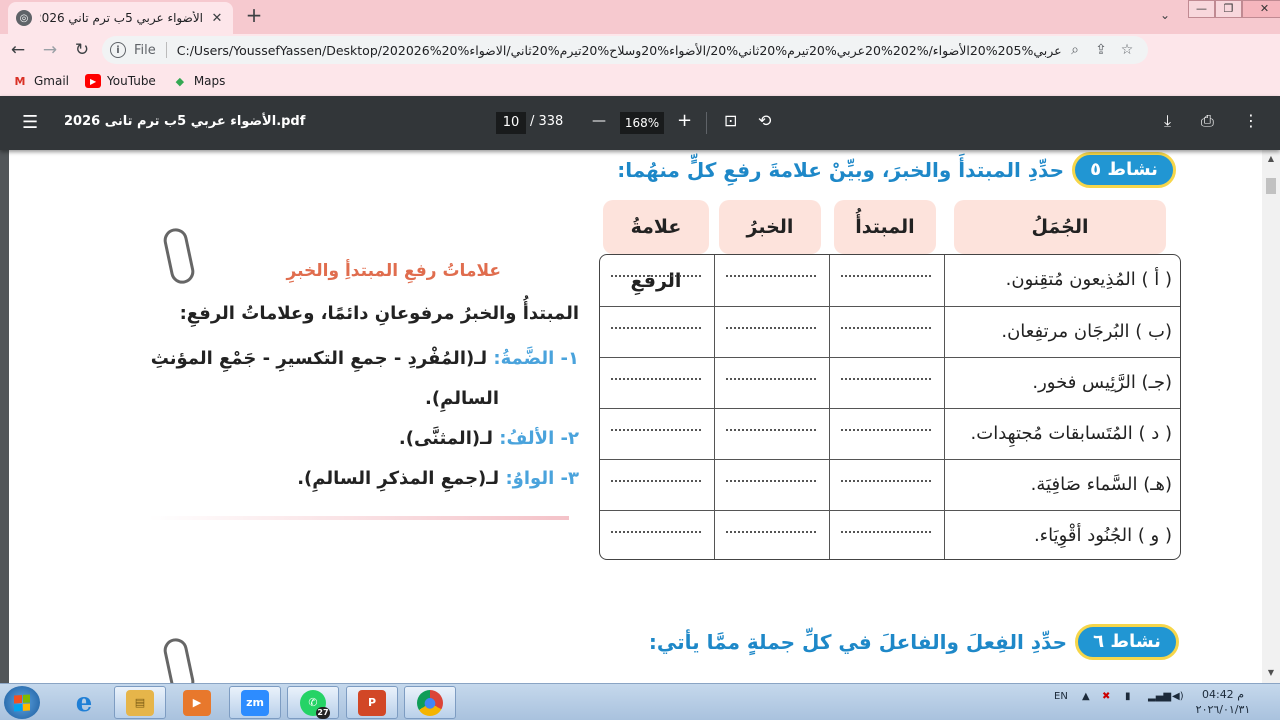  I want to click on sentence-text: ( أ ) المُذِيعون مُتقِنون., so click(1088, 279).